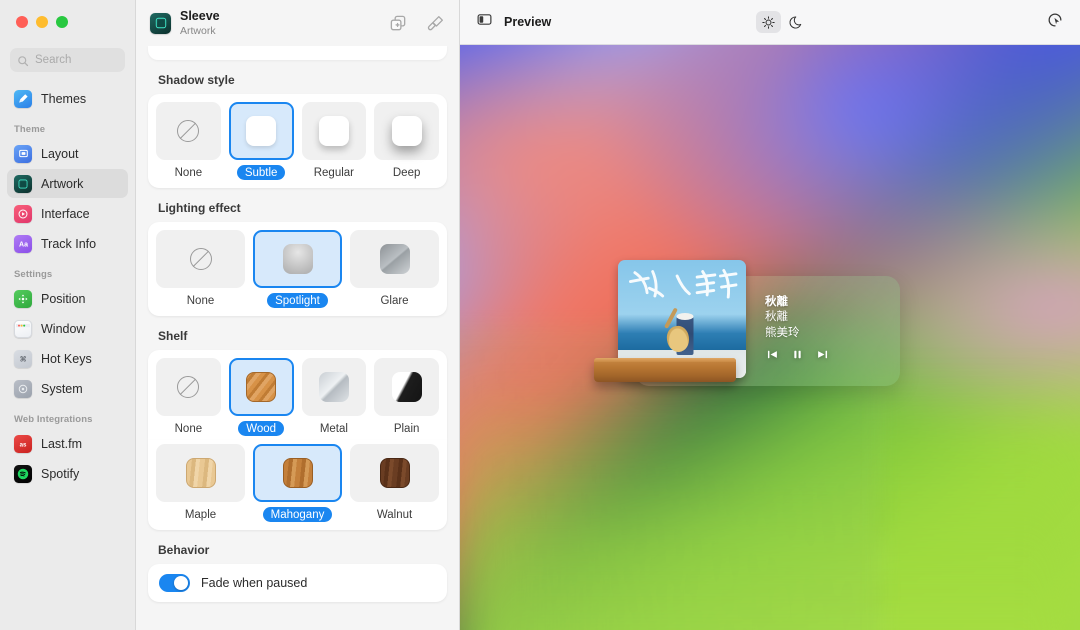  I want to click on widget-album: 秋離, so click(776, 316).